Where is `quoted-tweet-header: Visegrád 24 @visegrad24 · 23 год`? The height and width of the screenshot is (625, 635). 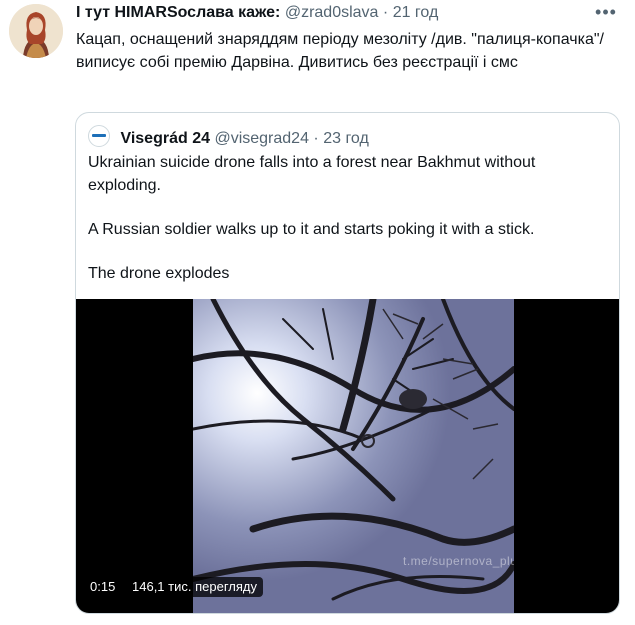
quoted-tweet-header: Visegrád 24 @visegrad24 · 23 год is located at coordinates (228, 136).